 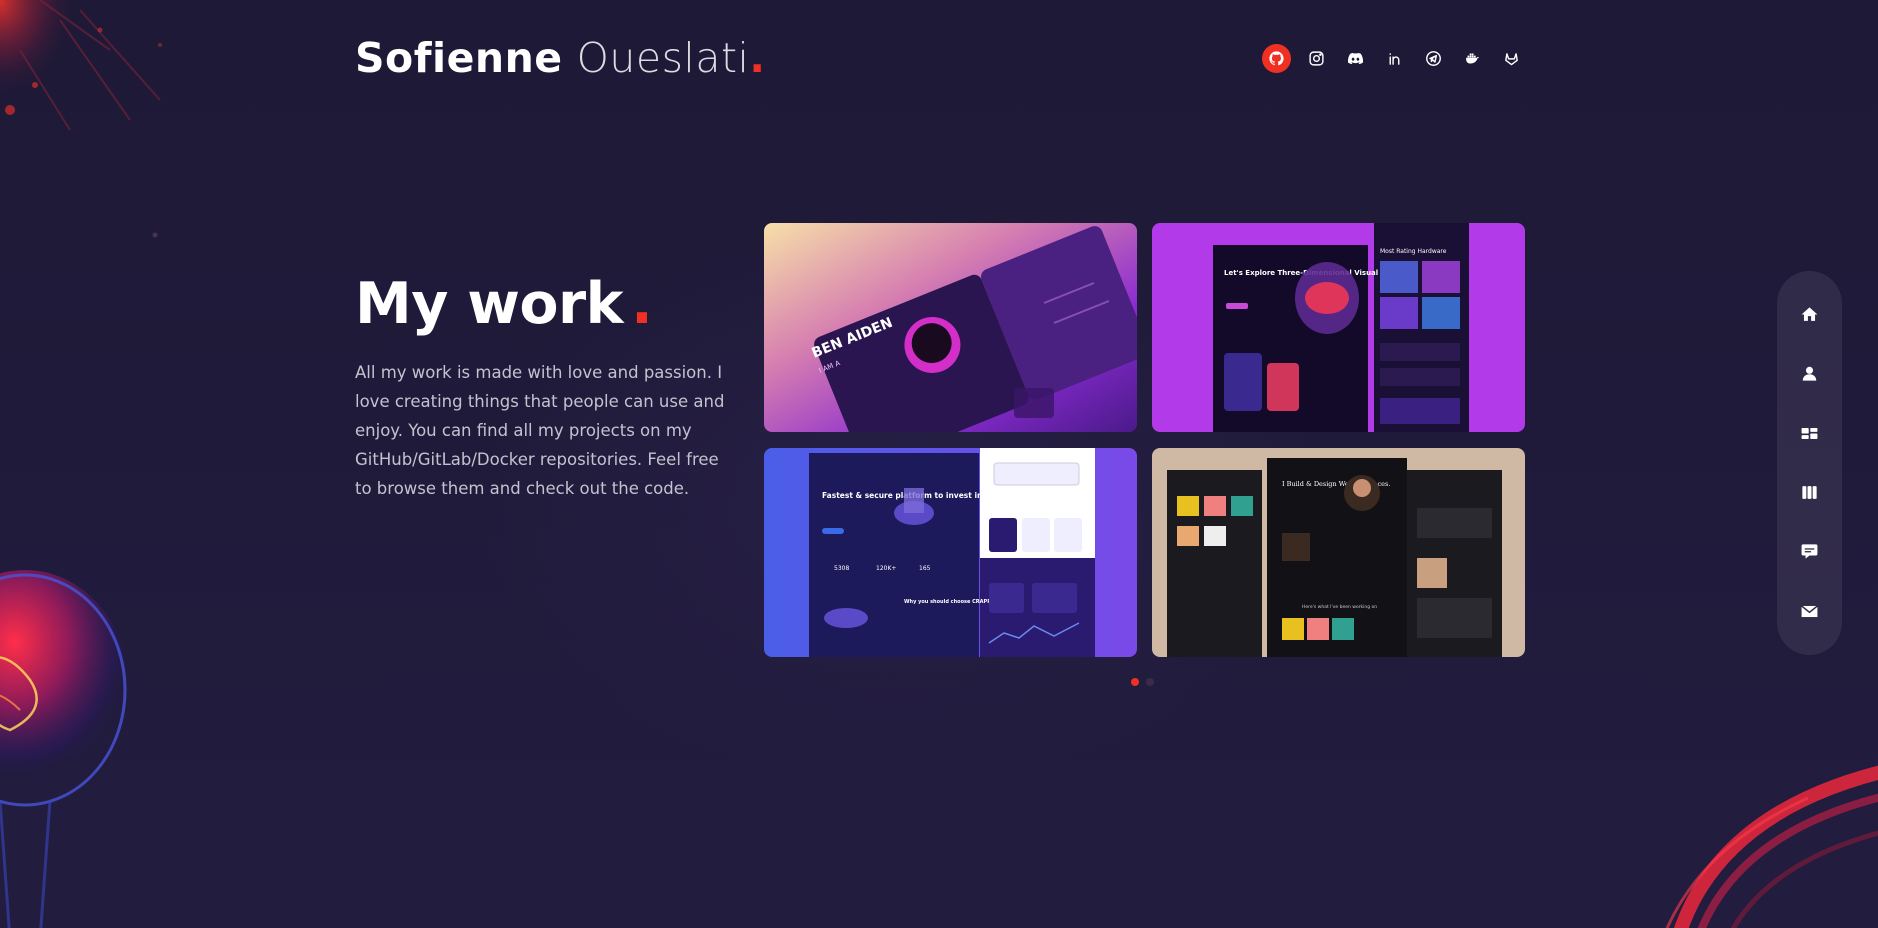 What do you see at coordinates (1339, 607) in the screenshot?
I see `project-4-sub: Here's what I've been working on` at bounding box center [1339, 607].